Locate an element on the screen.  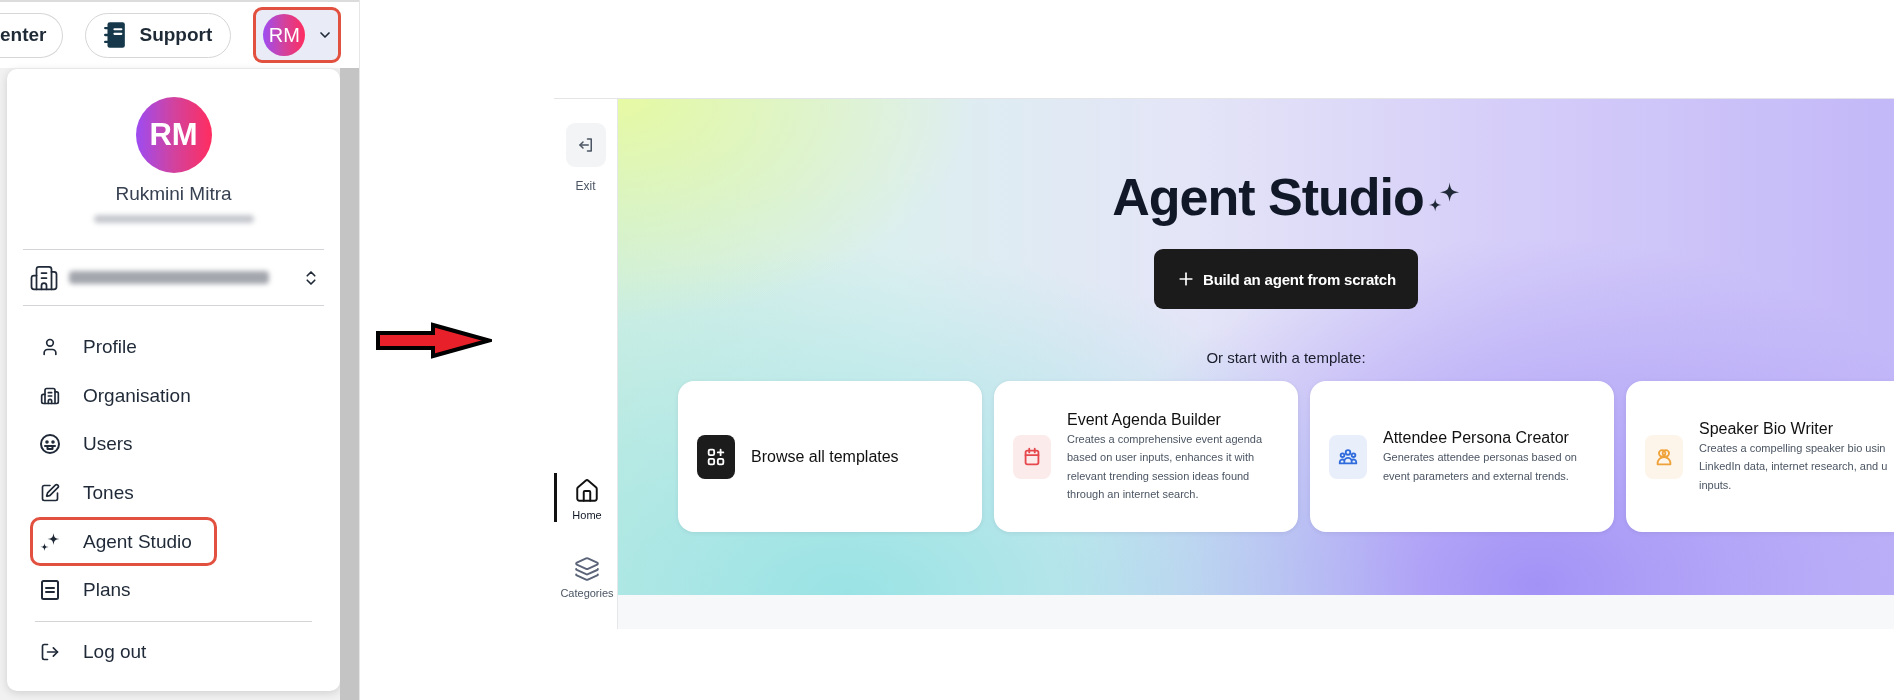
edit-icon is located at coordinates (50, 493).